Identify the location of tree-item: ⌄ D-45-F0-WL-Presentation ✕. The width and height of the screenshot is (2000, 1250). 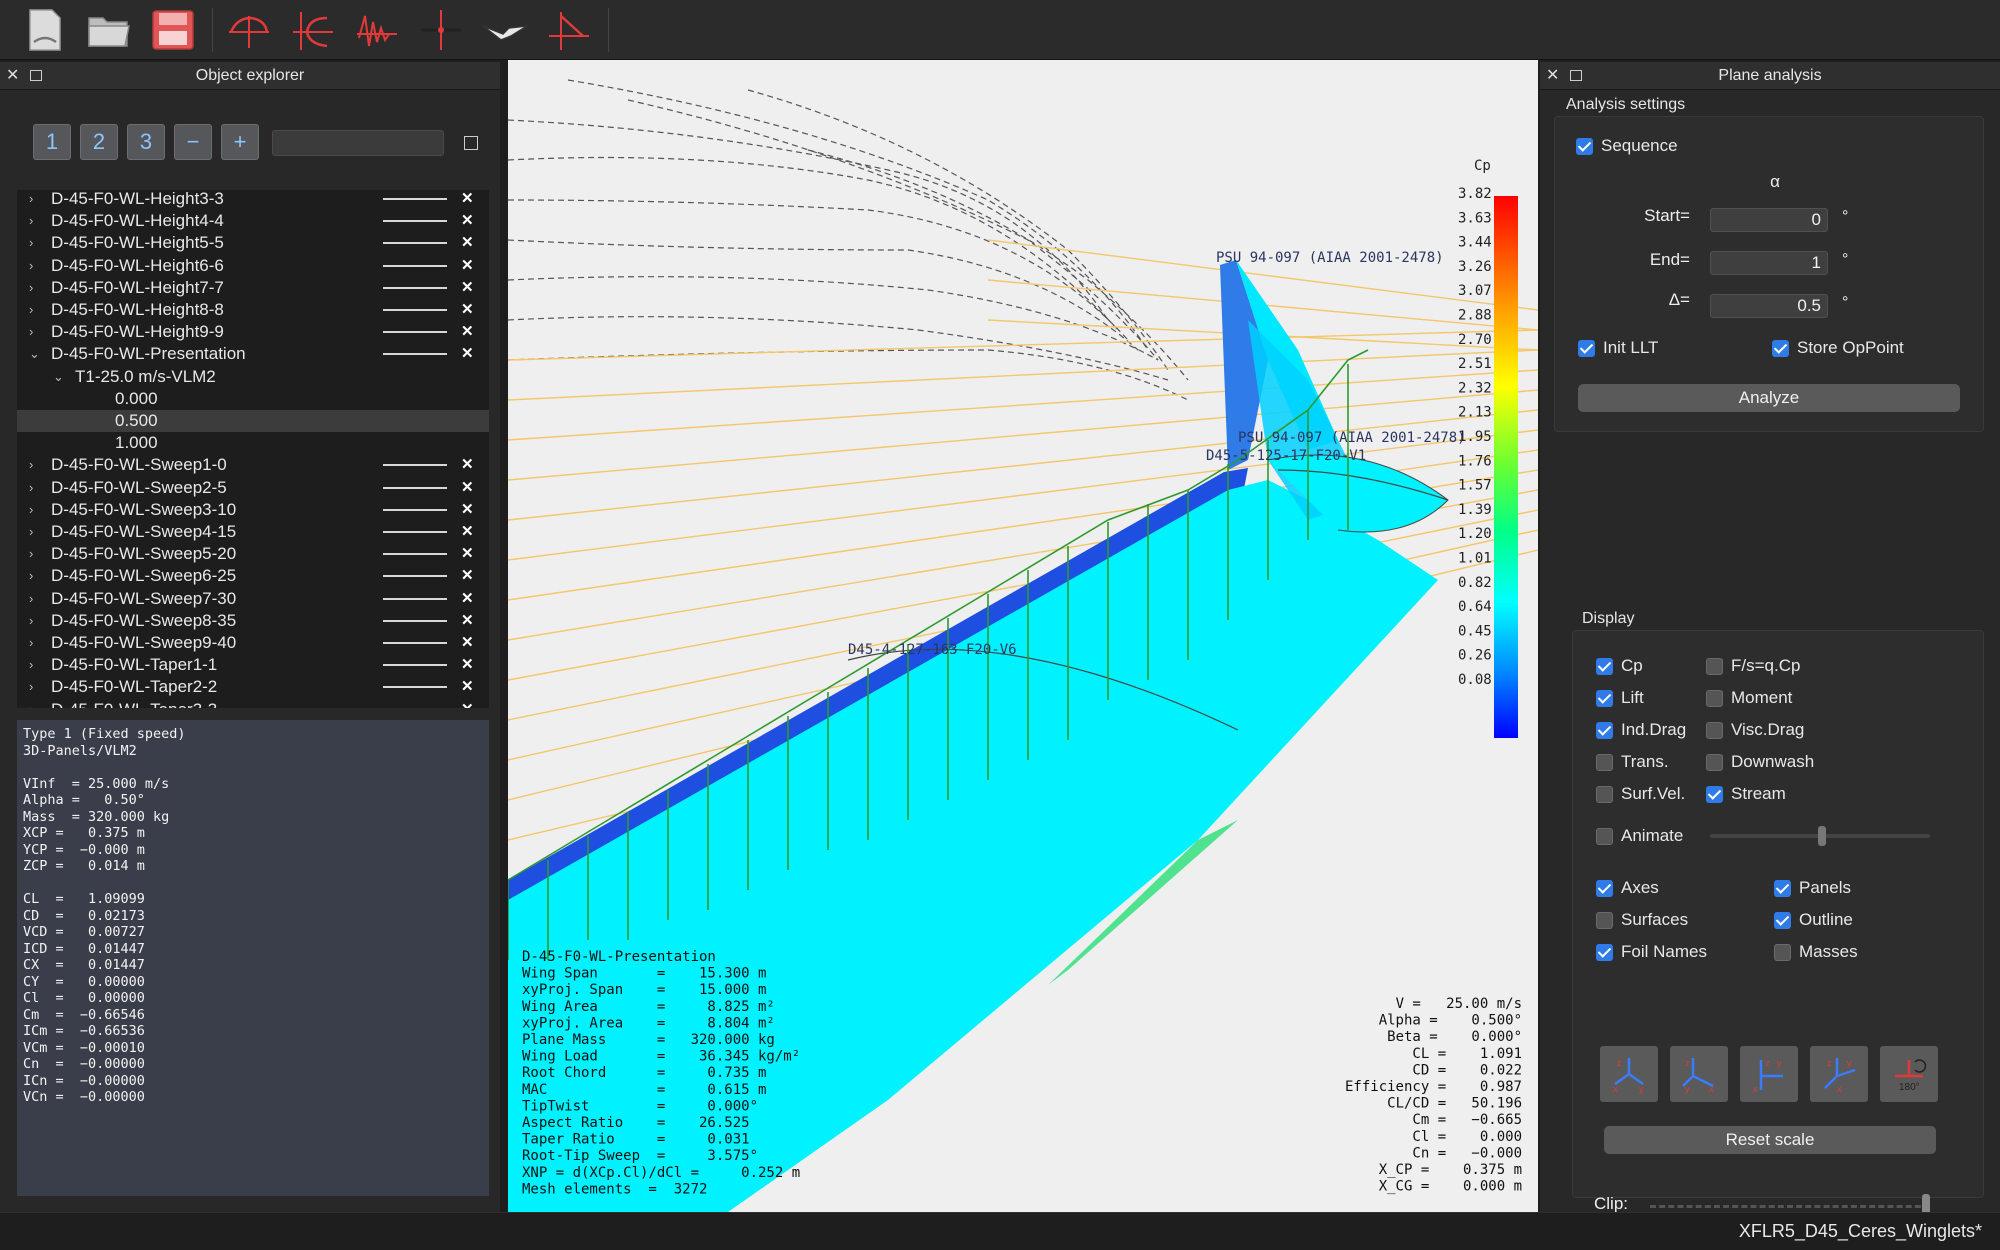
(253, 354).